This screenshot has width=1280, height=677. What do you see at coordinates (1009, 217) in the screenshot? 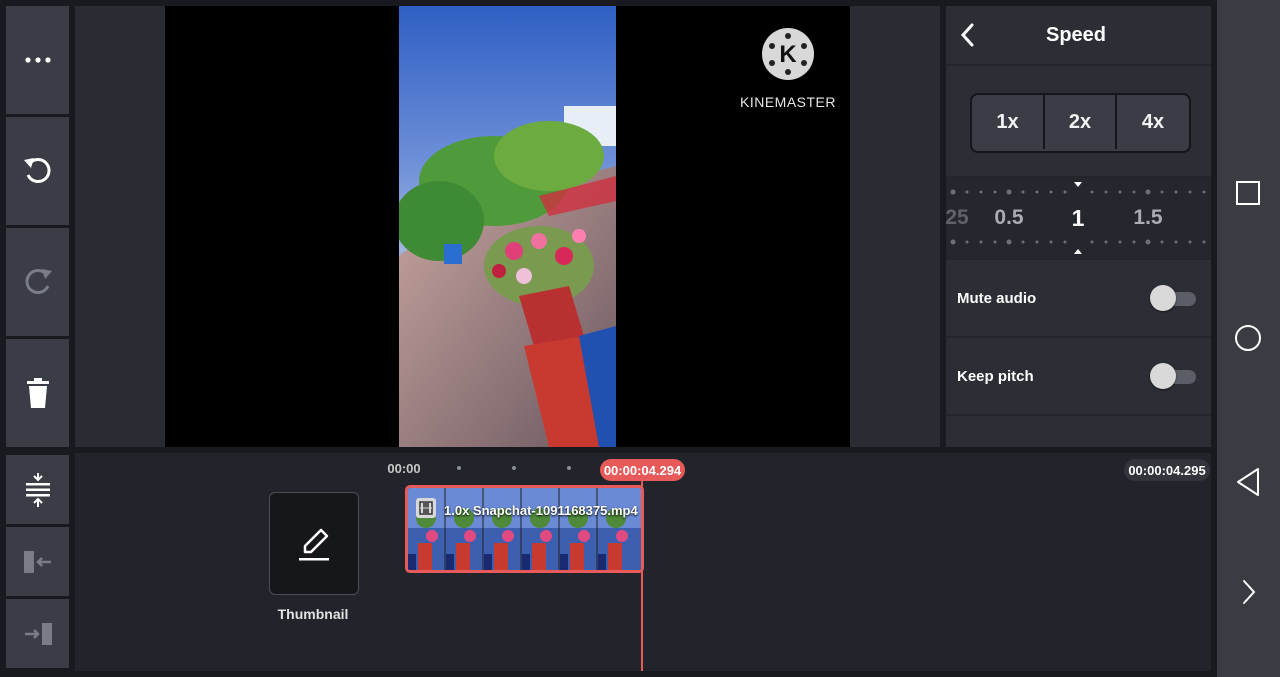
I see `scale-label: 0.5` at bounding box center [1009, 217].